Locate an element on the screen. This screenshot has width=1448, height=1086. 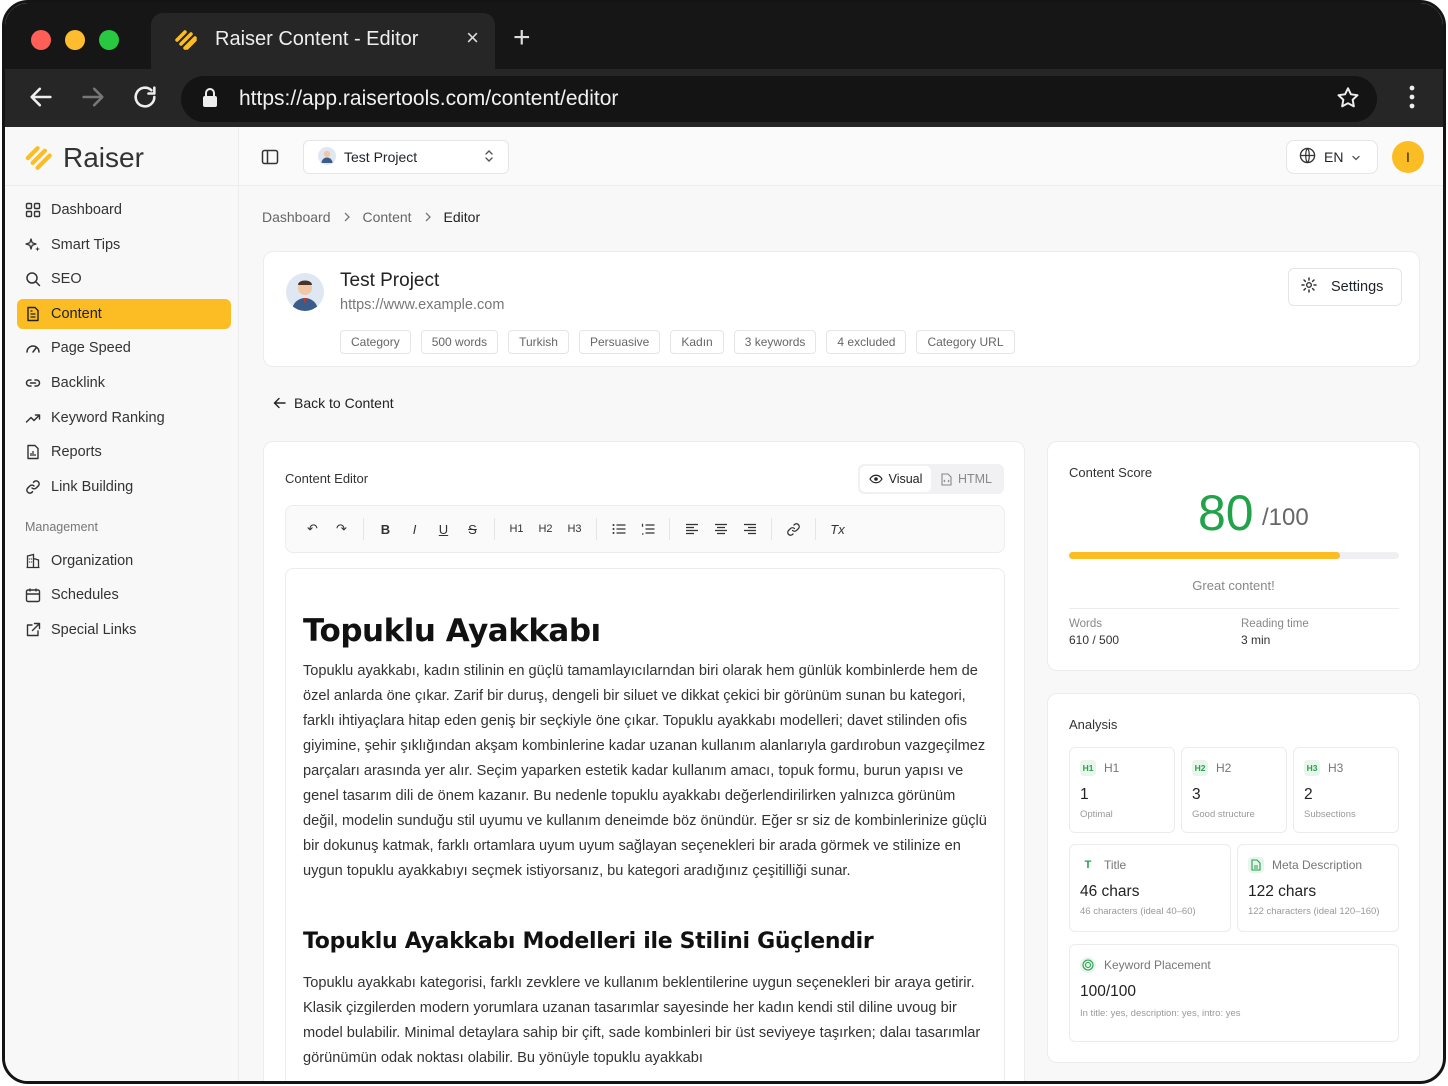
words-stat: Words 610 / 500 is located at coordinates (1094, 632).